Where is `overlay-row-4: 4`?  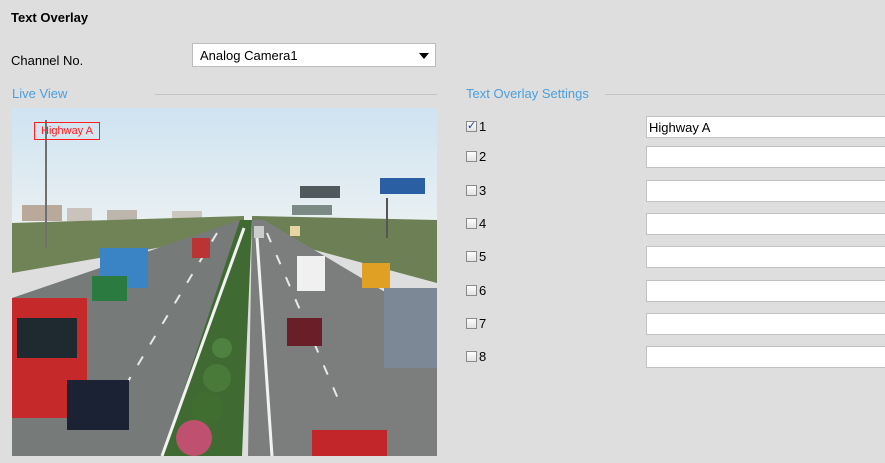
overlay-row-4: 4 is located at coordinates (675, 224).